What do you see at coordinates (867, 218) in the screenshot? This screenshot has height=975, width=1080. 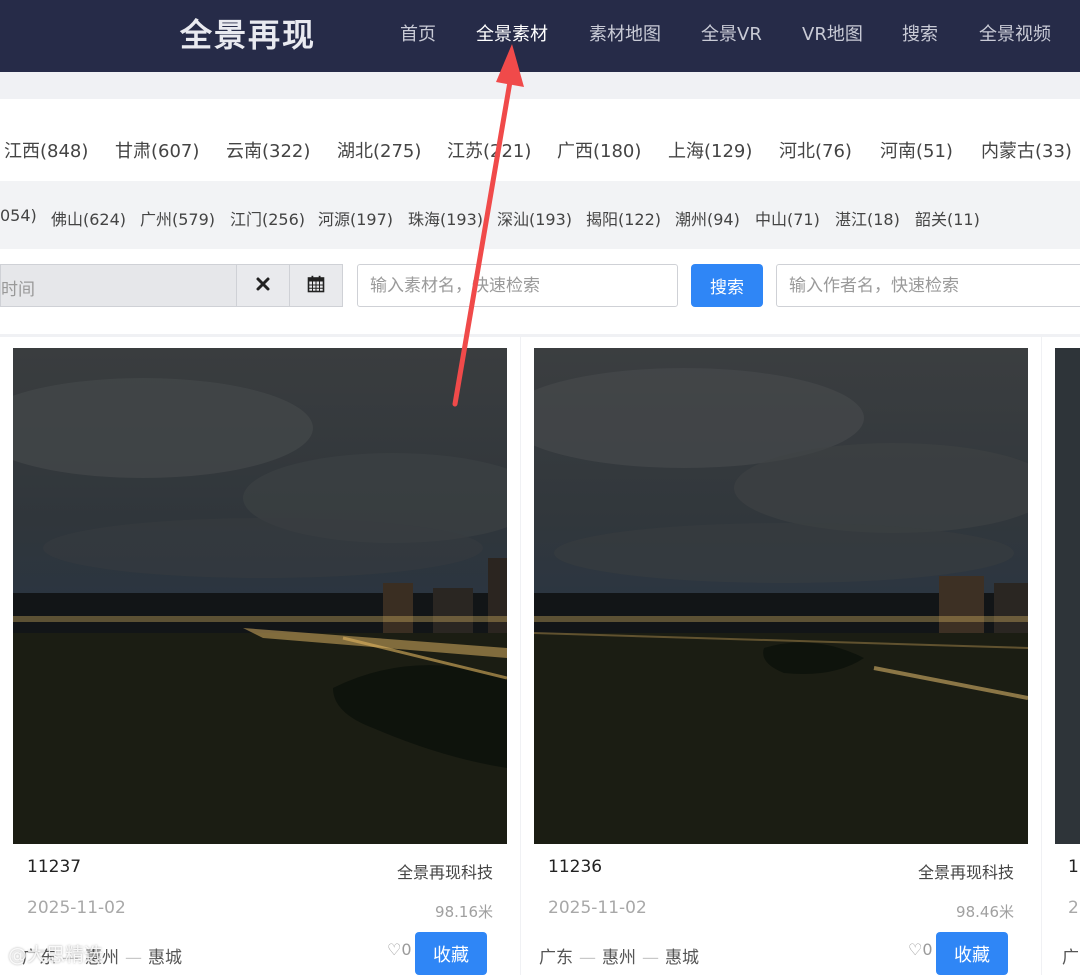 I see `city-zhanjiang: 湛江(18)` at bounding box center [867, 218].